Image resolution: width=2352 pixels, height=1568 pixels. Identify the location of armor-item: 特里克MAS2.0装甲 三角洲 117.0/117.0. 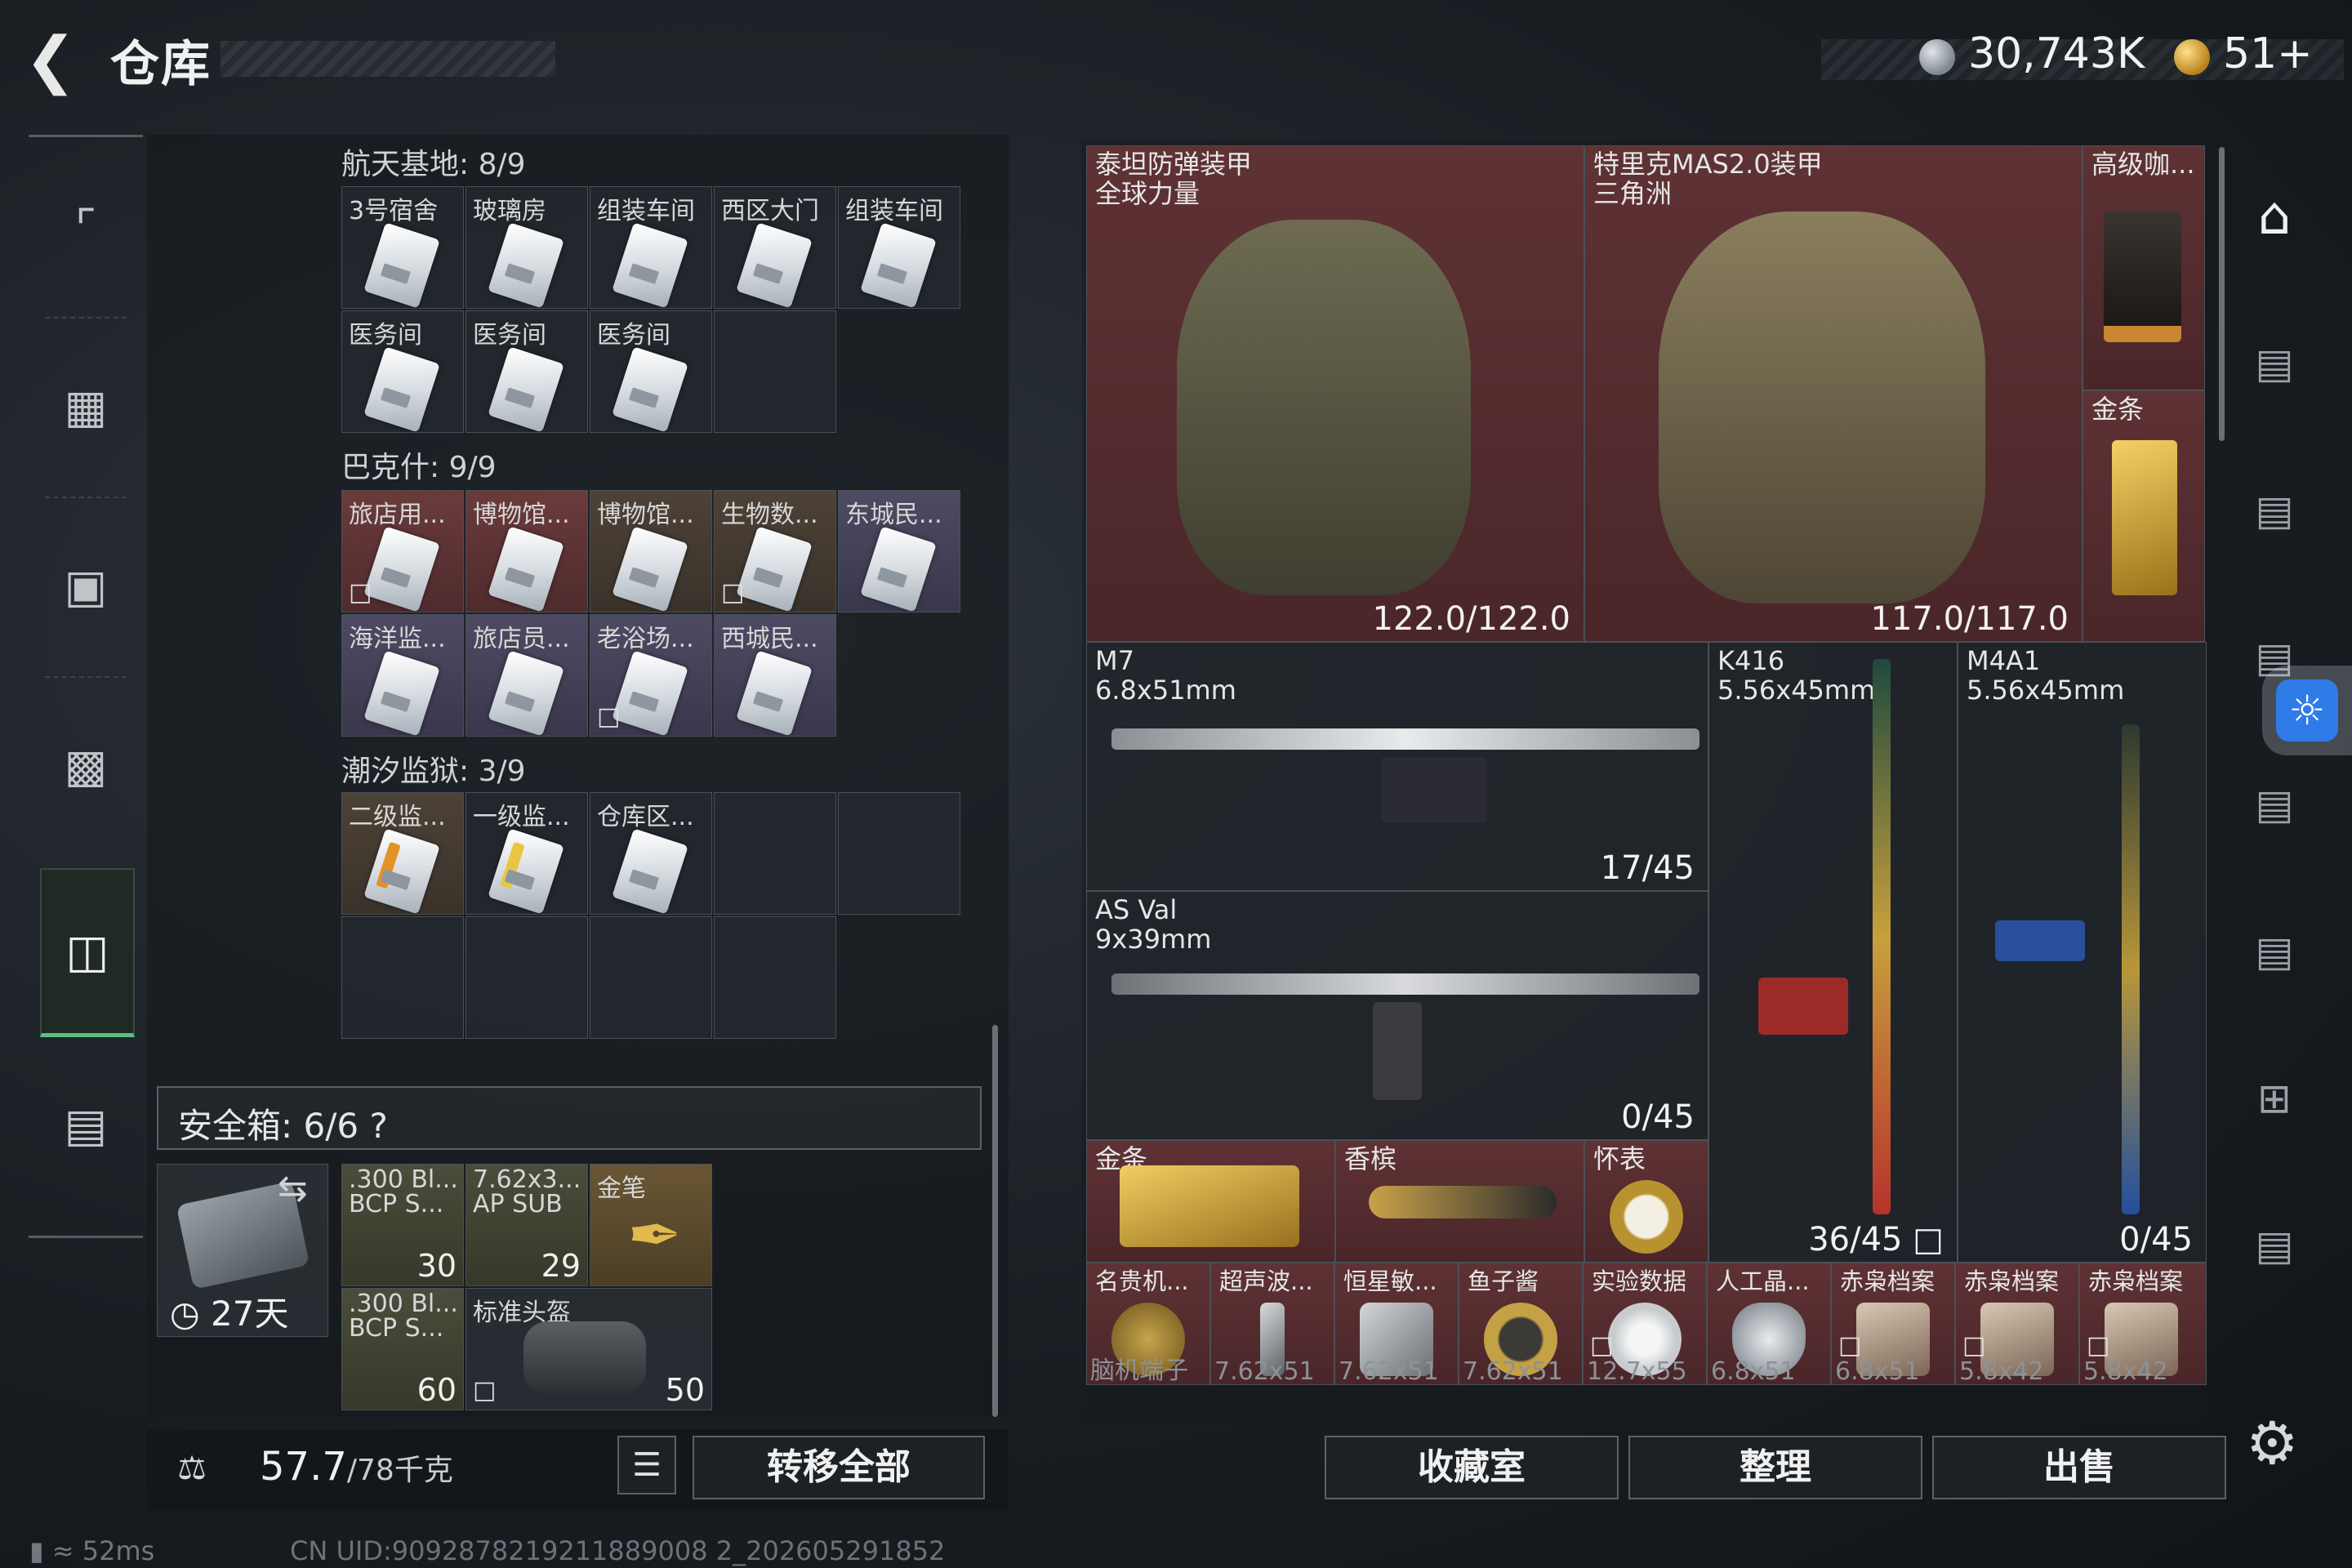
(1833, 393).